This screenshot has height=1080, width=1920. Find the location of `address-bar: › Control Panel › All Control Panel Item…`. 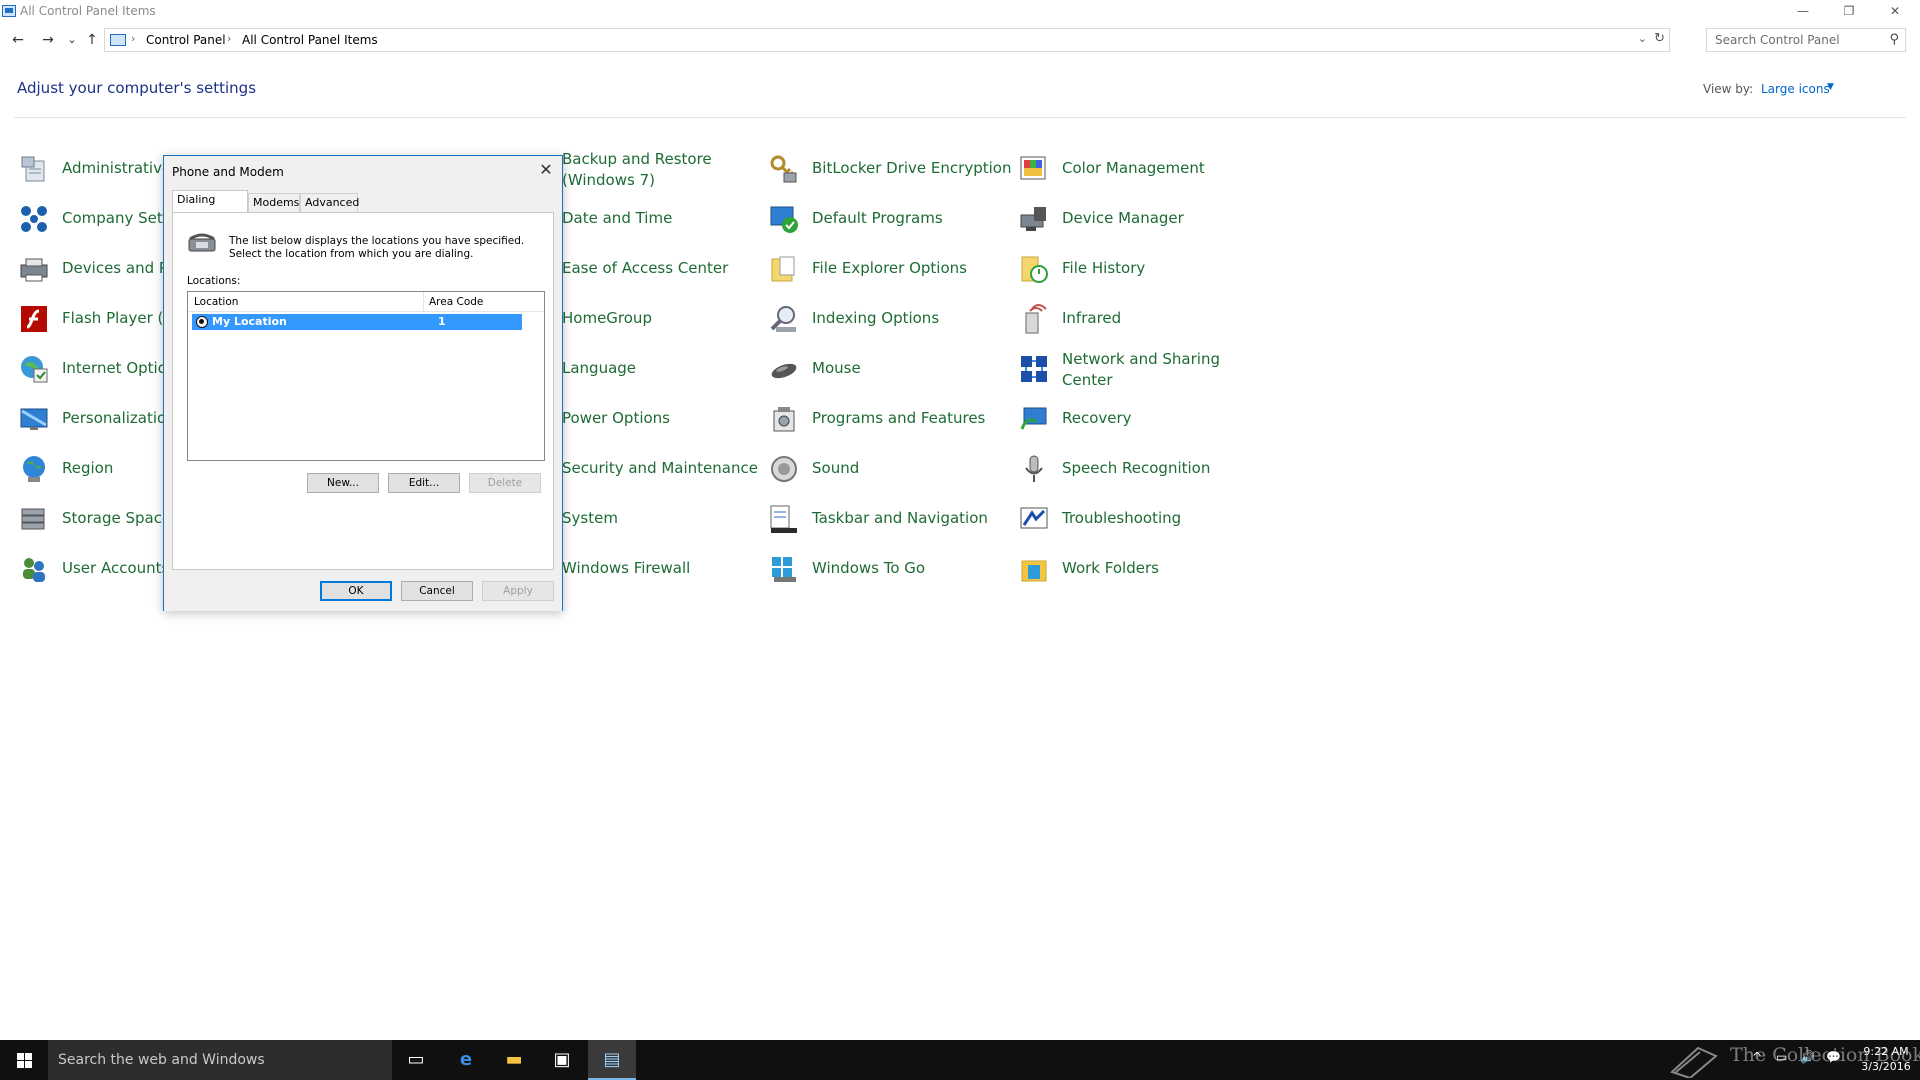

address-bar: › Control Panel › All Control Panel Item… is located at coordinates (887, 40).